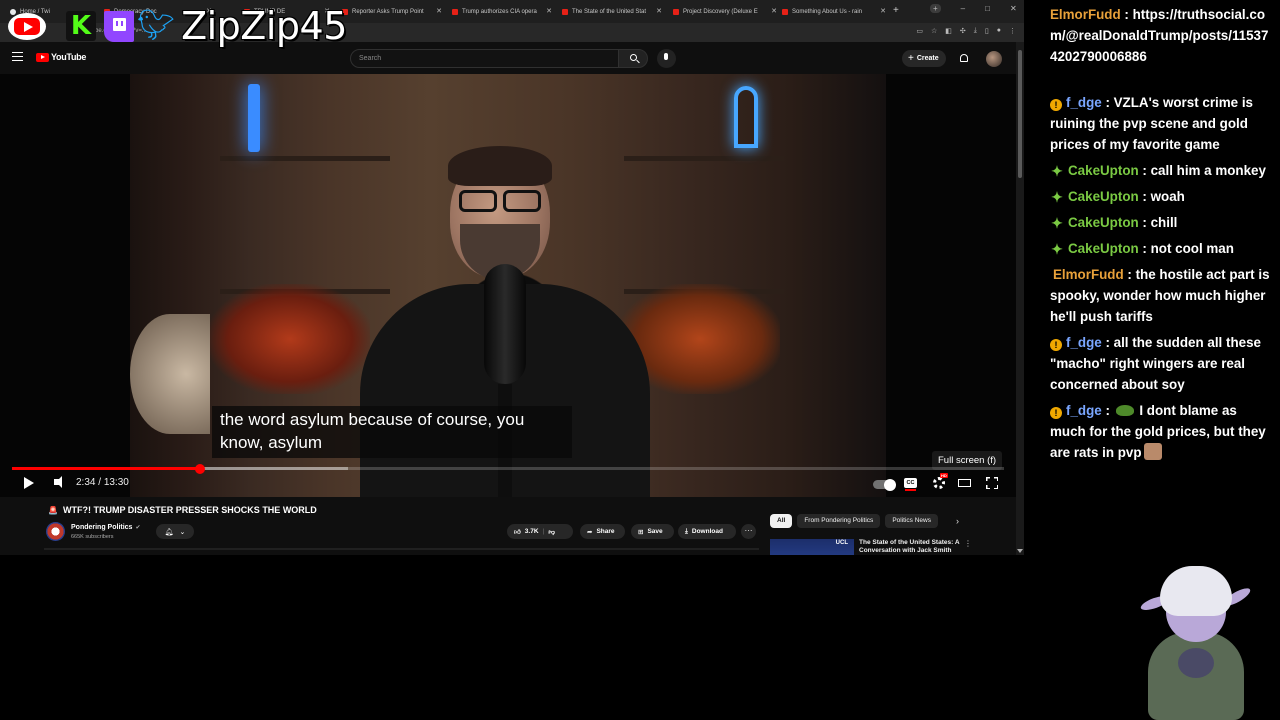 The image size is (1280, 720). I want to click on notifications-bell-icon, so click(964, 58).